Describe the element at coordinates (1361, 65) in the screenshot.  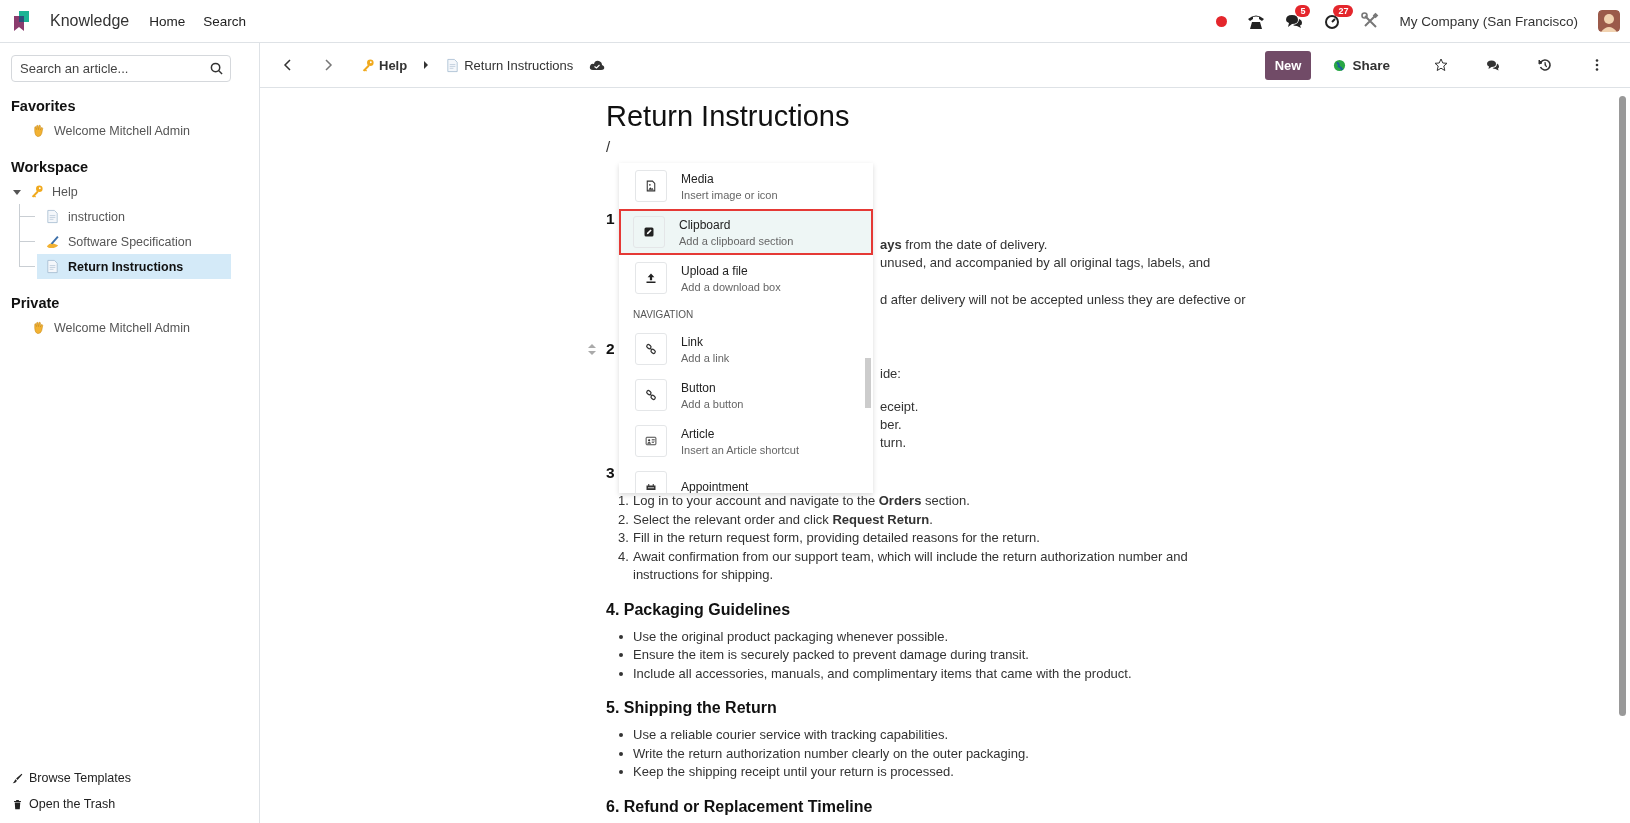
I see `share-button: Share` at that location.